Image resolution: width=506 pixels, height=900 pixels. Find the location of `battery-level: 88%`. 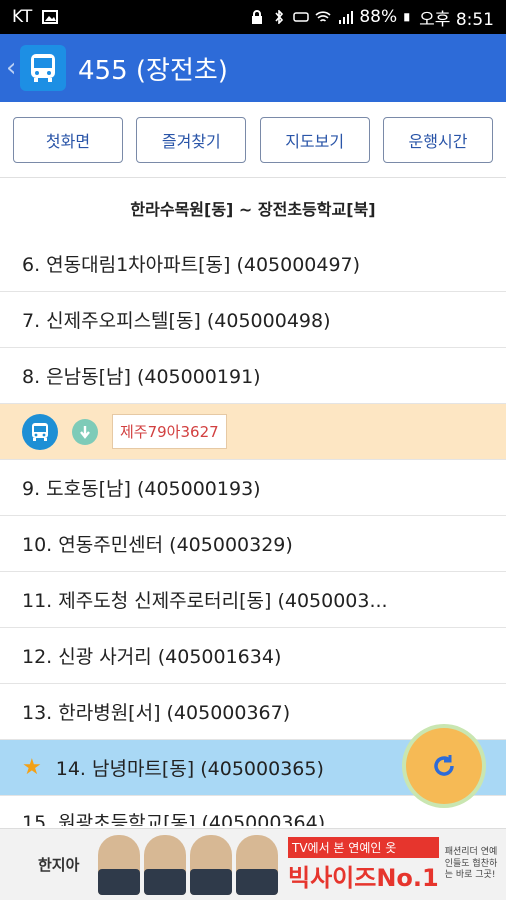

battery-level: 88% is located at coordinates (378, 17).